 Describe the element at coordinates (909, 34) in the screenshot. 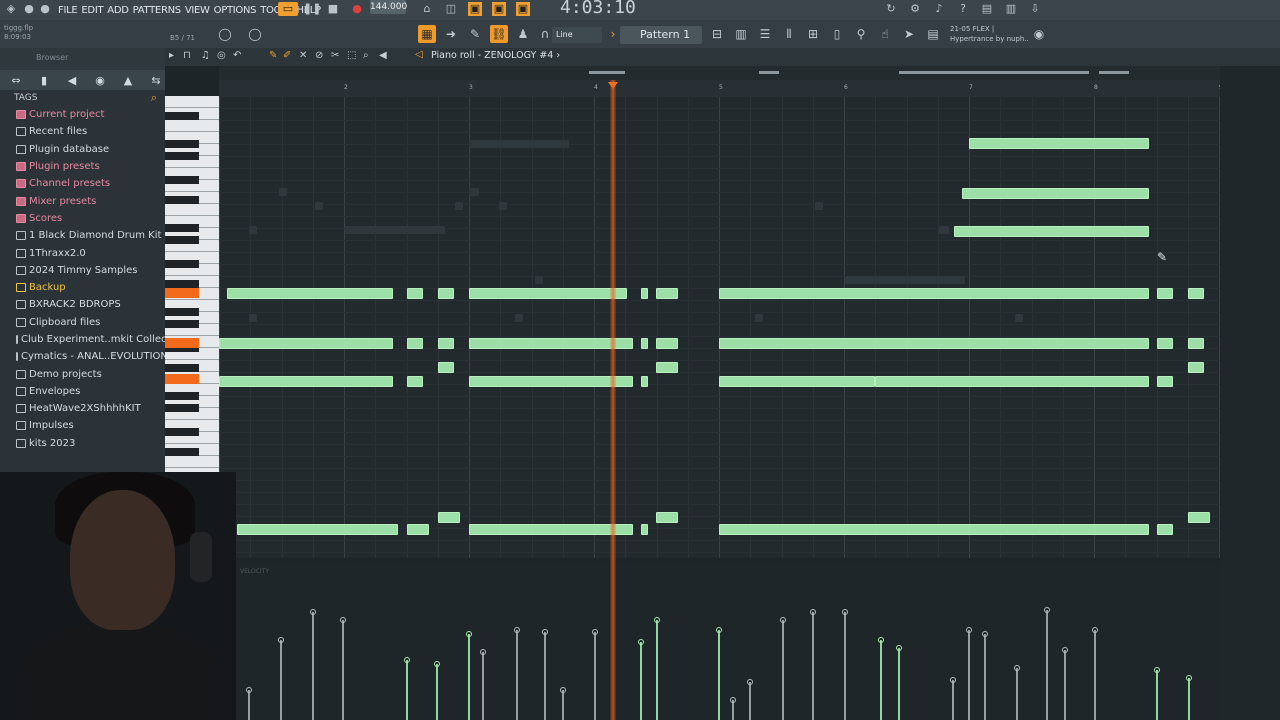

I see `send-icon: ➤` at that location.